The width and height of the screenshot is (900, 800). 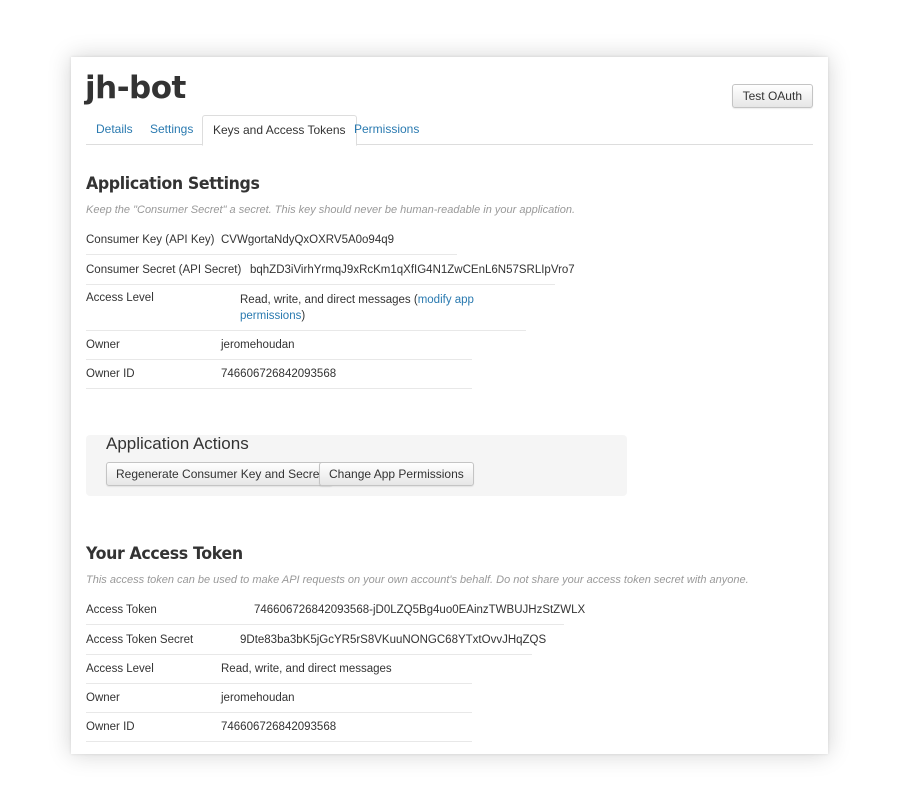 What do you see at coordinates (329, 300) in the screenshot?
I see `access-level-text: Read, write, and direct messages (` at bounding box center [329, 300].